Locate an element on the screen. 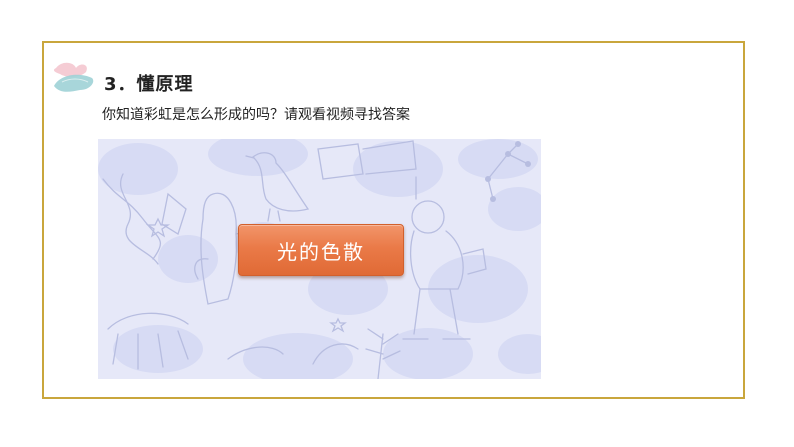 Image resolution: width=794 pixels, height=447 pixels. light-dispersion-play-button: 光的色散 is located at coordinates (321, 250).